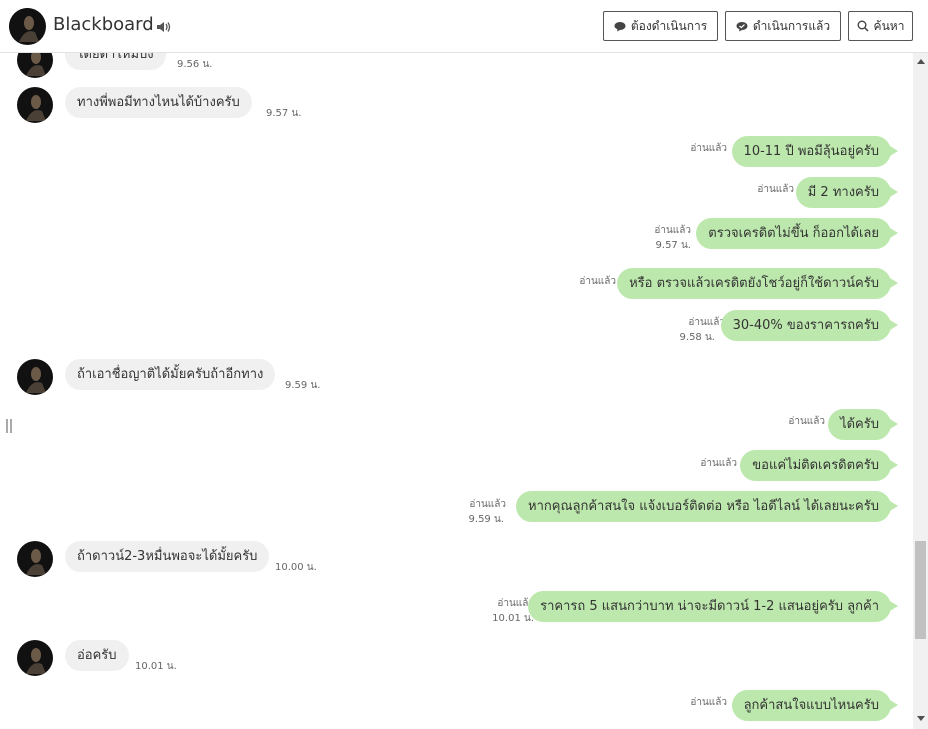  I want to click on done-button: ดำเนินการแล้ว, so click(783, 26).